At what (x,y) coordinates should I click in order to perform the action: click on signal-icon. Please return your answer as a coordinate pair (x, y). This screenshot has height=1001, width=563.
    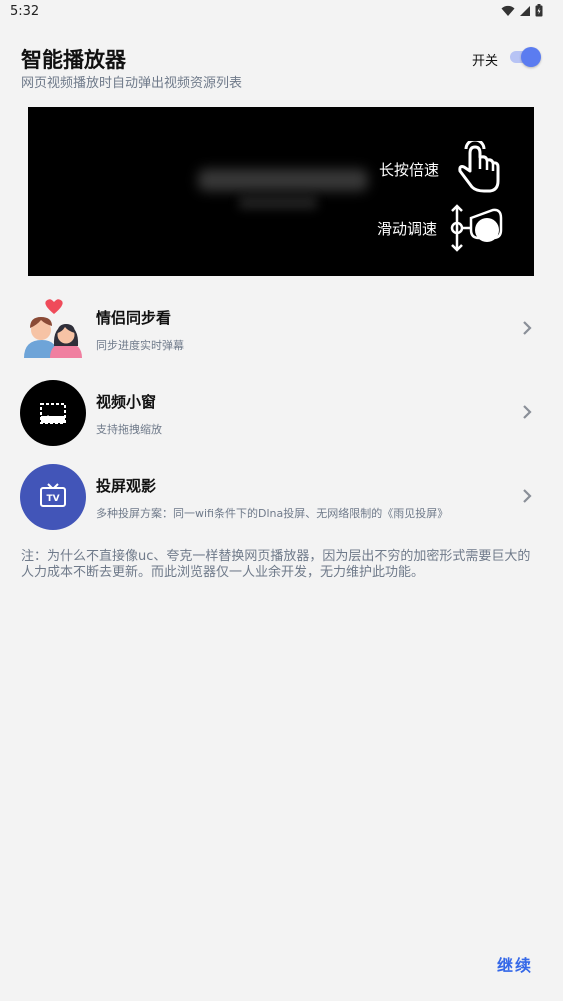
    Looking at the image, I should click on (525, 10).